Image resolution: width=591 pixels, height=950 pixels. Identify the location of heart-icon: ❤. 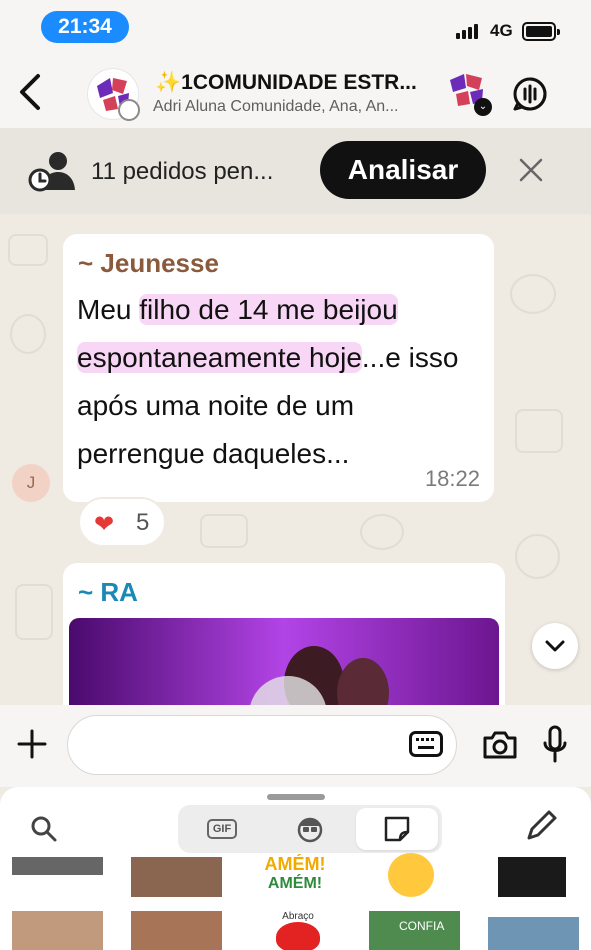
(104, 524).